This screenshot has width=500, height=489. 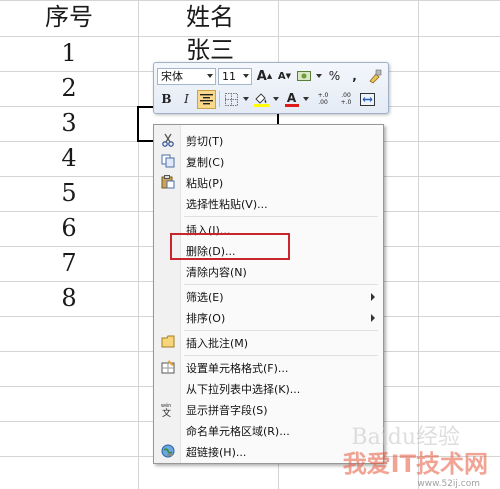 I want to click on font-name-combo: 宋体, so click(x=186, y=76).